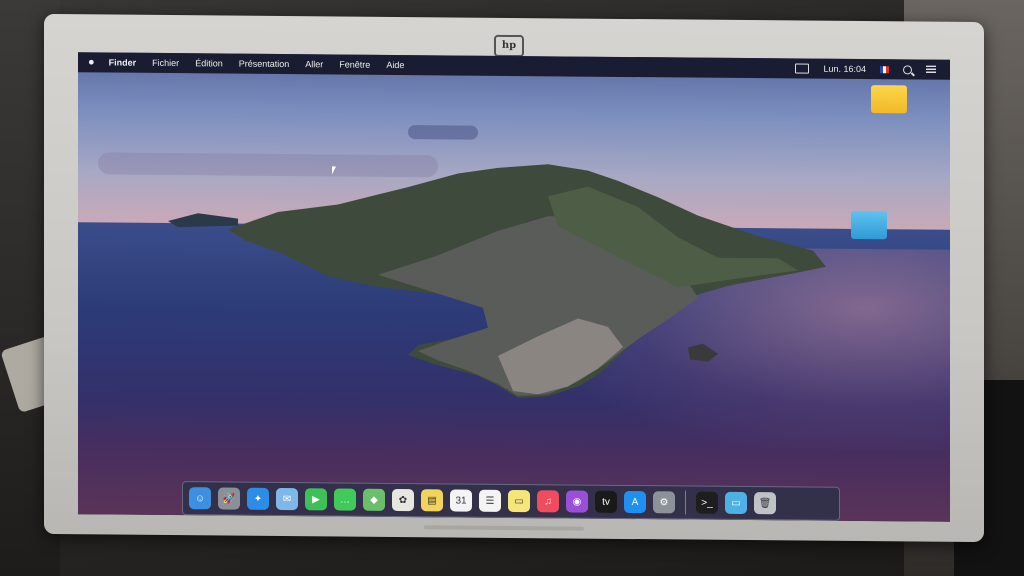  I want to click on screen-mirroring-icon, so click(802, 68).